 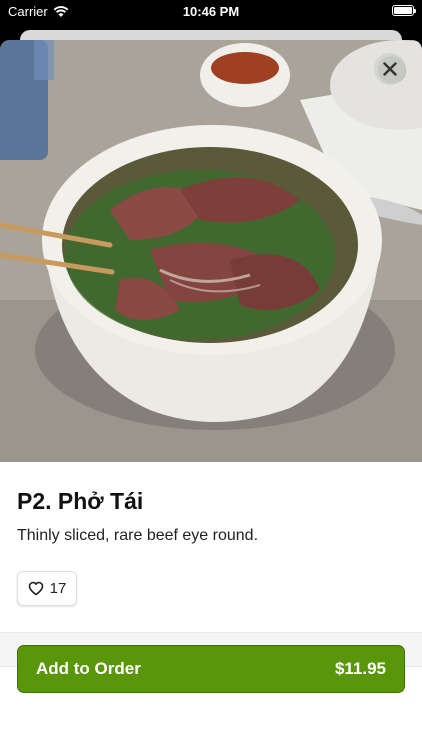 I want to click on item-description: Thinly sliced, rare beef eye round., so click(x=138, y=535).